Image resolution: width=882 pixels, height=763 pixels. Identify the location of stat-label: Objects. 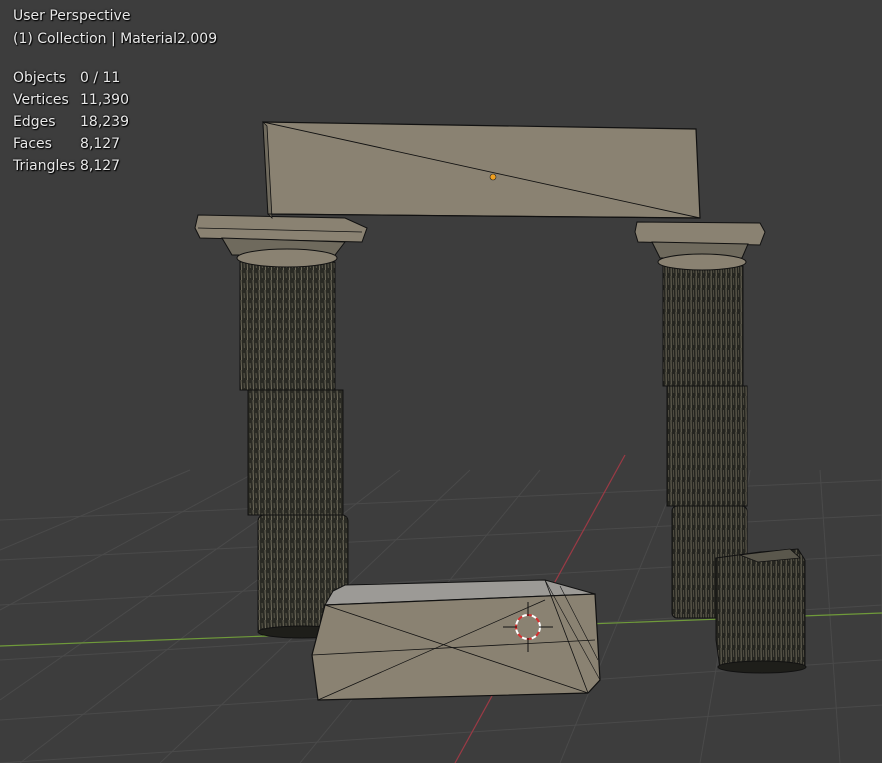
(39, 78).